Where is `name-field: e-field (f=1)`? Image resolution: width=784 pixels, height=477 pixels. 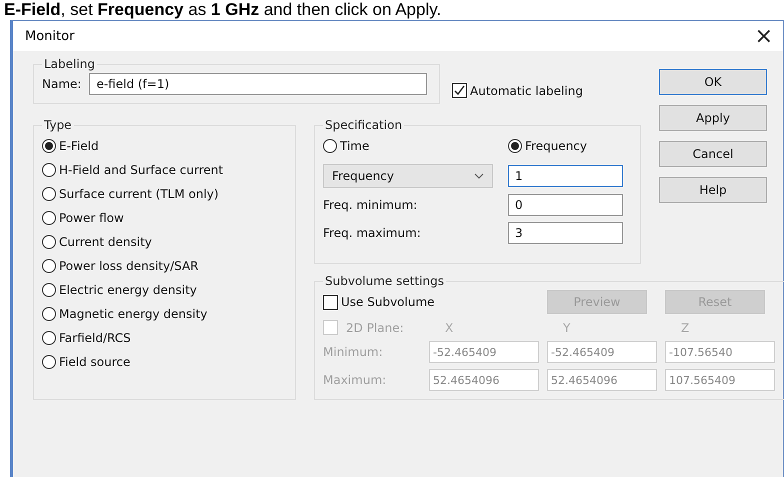
name-field: e-field (f=1) is located at coordinates (258, 84).